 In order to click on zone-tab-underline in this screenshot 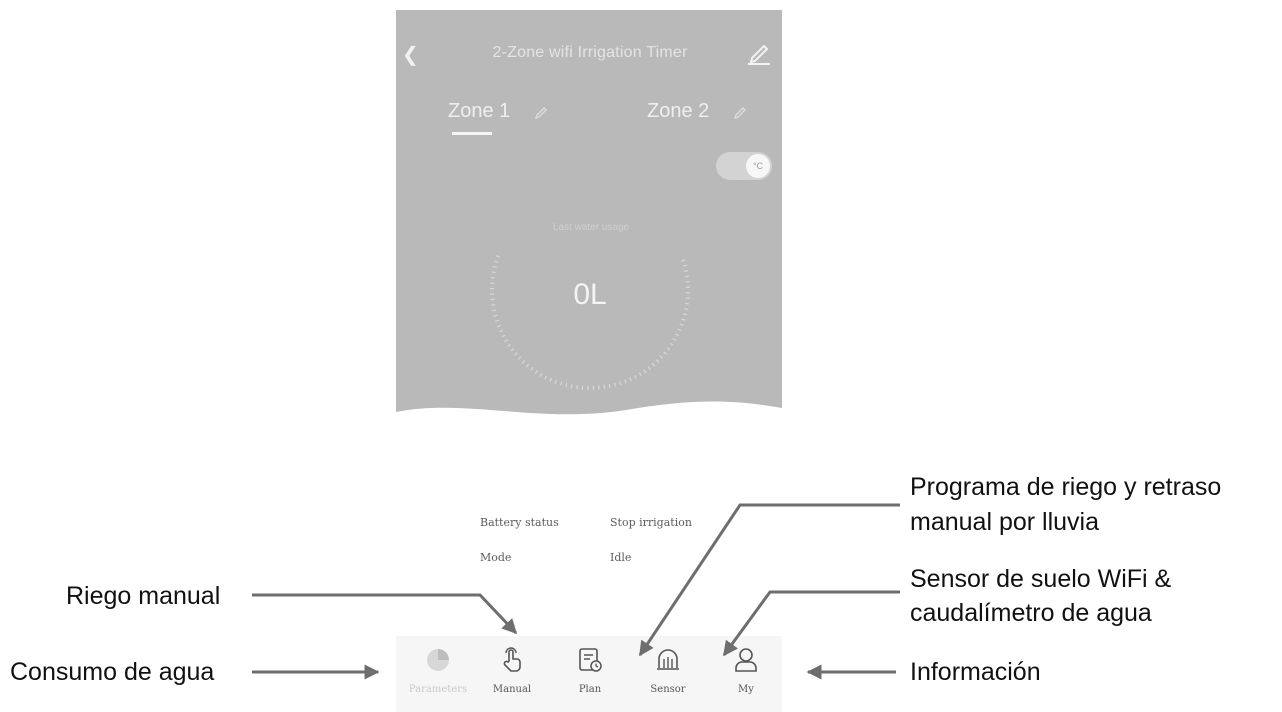, I will do `click(472, 133)`.